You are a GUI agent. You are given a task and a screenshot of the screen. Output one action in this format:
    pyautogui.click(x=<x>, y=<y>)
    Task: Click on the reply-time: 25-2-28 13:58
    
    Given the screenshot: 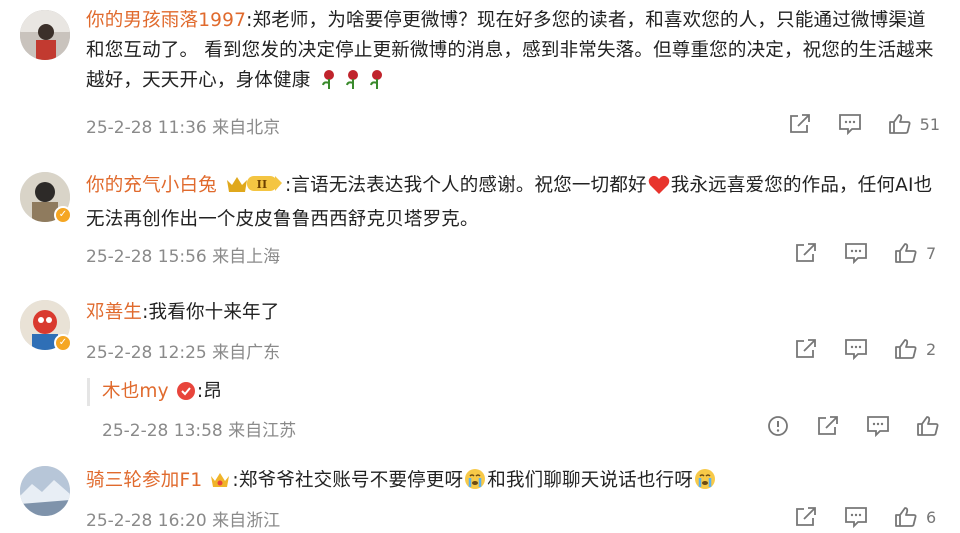 What is the action you would take?
    pyautogui.click(x=162, y=431)
    